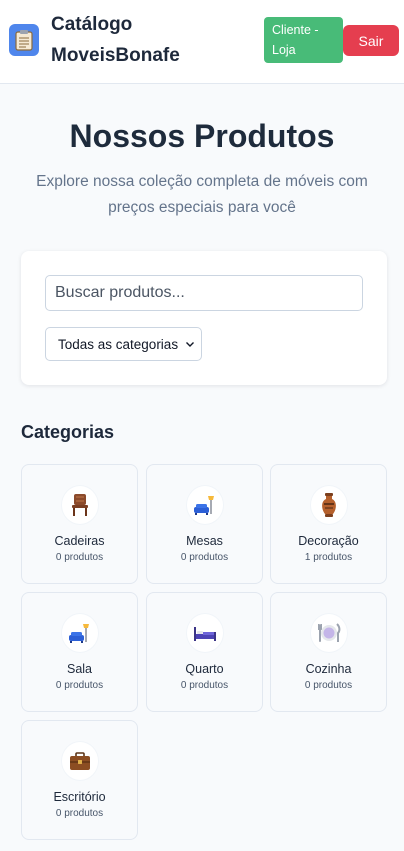 The height and width of the screenshot is (851, 404). What do you see at coordinates (190, 344) in the screenshot?
I see `chevron-down-icon` at bounding box center [190, 344].